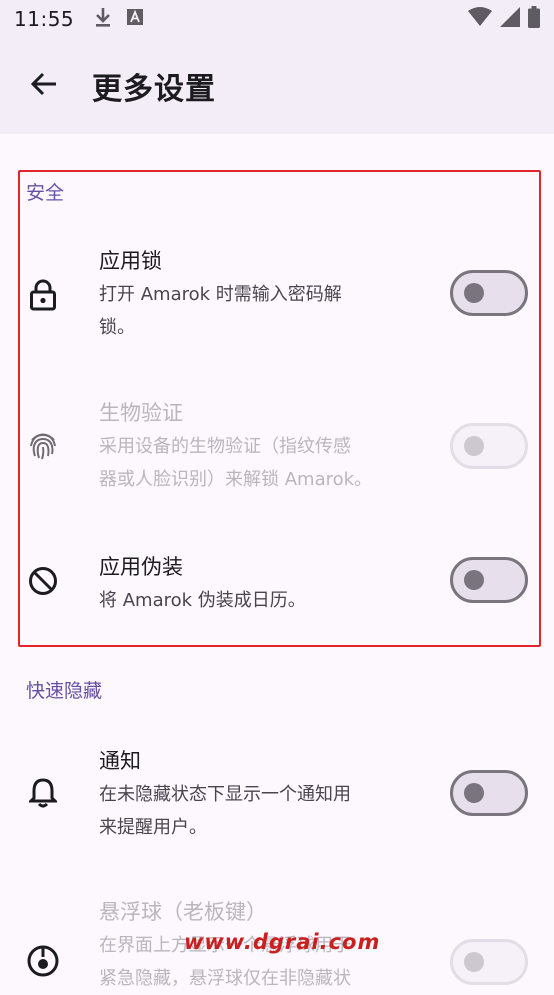 The width and height of the screenshot is (554, 995). What do you see at coordinates (220, 311) in the screenshot?
I see `setting-subtitle: 打开 Amarok 时需输入密码解 锁。` at bounding box center [220, 311].